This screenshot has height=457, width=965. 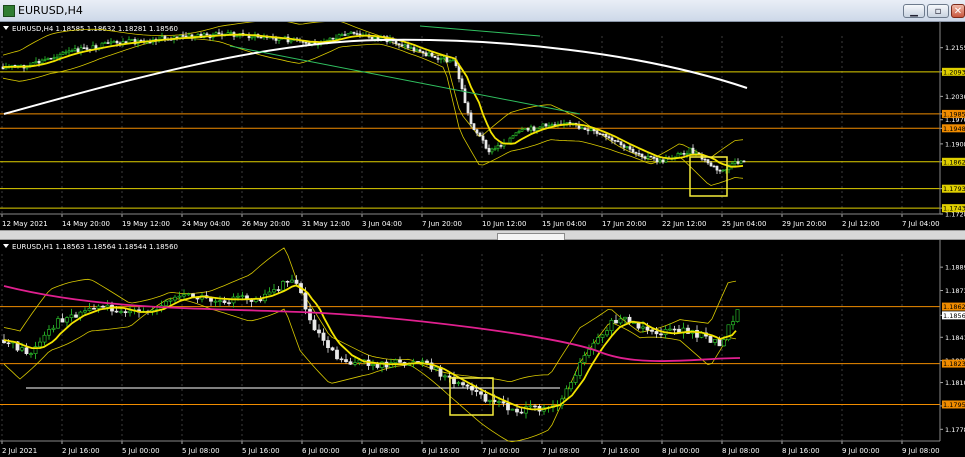 I want to click on window-title: EURUSD,H4, so click(x=50, y=10).